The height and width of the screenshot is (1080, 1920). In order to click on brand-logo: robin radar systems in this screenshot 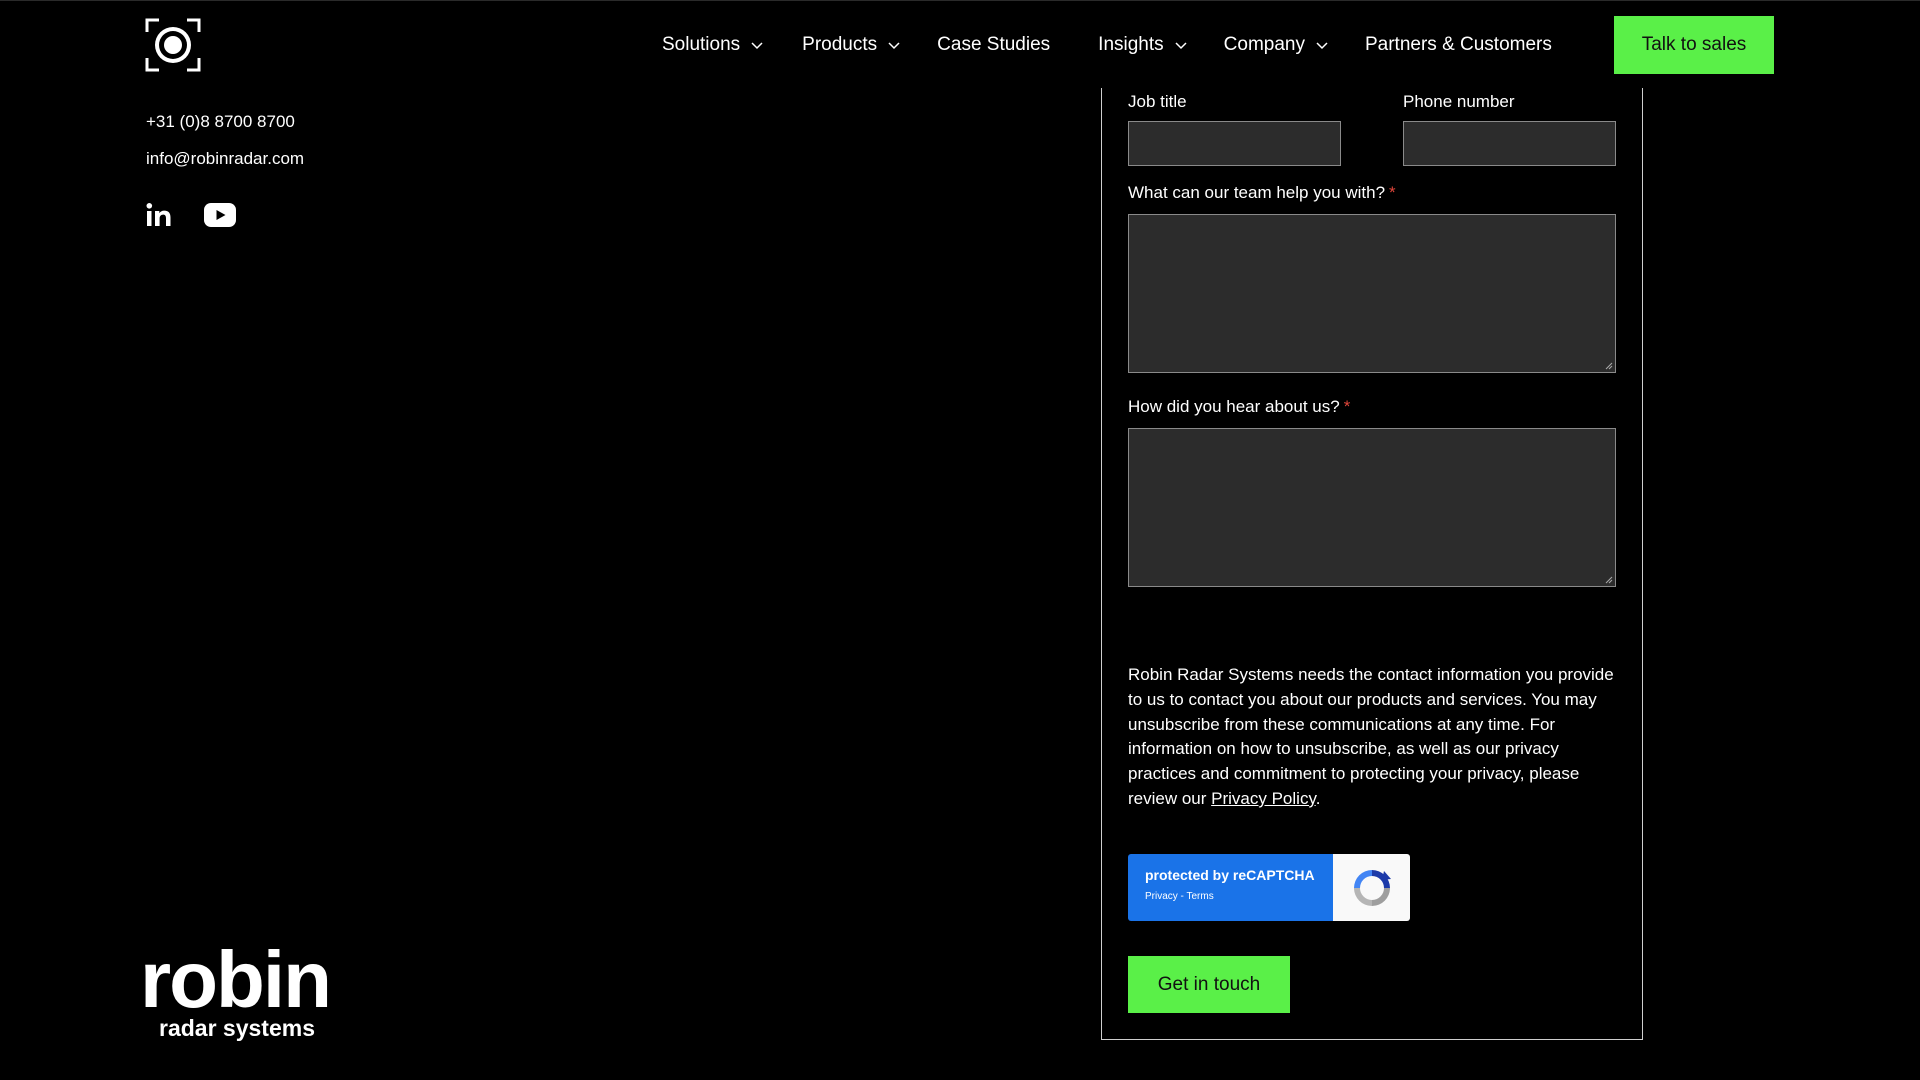, I will do `click(245, 988)`.